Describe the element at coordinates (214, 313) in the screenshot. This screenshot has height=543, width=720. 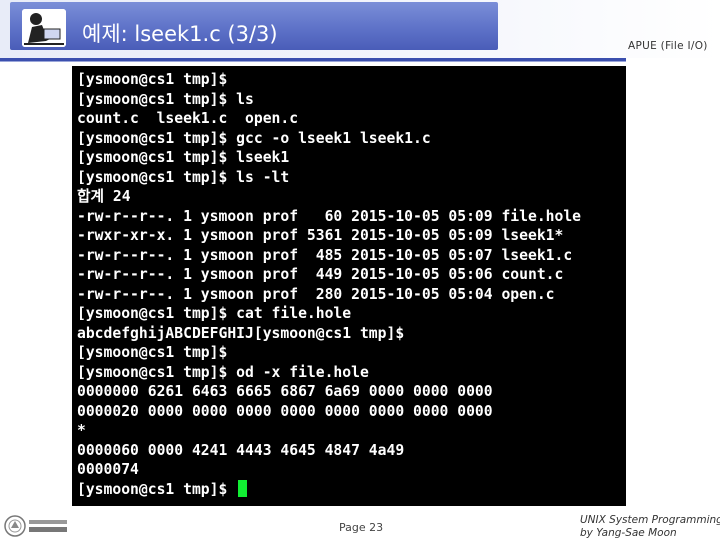
I see `terminal-line: [ysmoon@cs1 tmp]$ cat file.hole` at that location.